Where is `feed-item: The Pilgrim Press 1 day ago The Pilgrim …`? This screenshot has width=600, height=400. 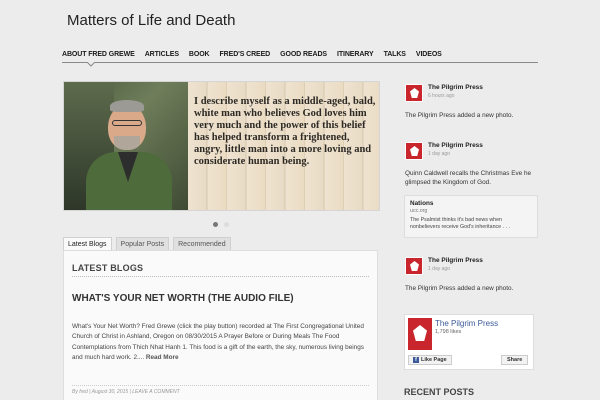
feed-item: The Pilgrim Press 1 day ago The Pilgrim … is located at coordinates (470, 275).